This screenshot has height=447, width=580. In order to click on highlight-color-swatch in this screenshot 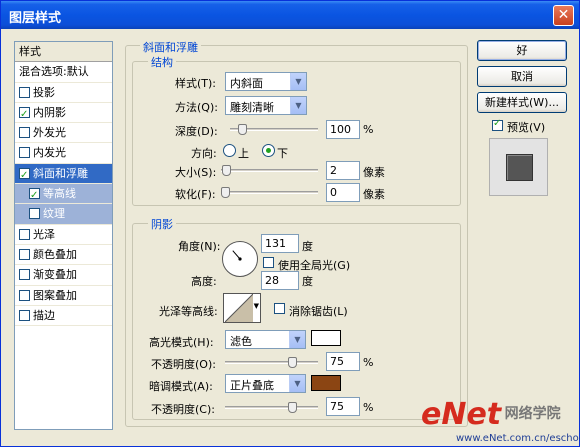, I will do `click(326, 338)`.